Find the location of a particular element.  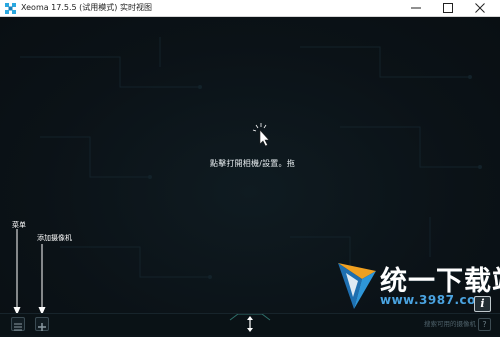

add-camera-button is located at coordinates (42, 324).